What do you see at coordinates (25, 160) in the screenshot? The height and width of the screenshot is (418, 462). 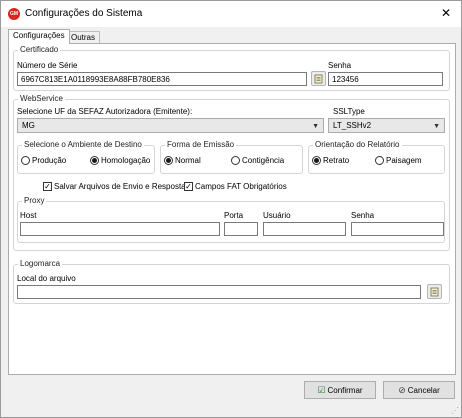 I see `radio-producao-dot` at bounding box center [25, 160].